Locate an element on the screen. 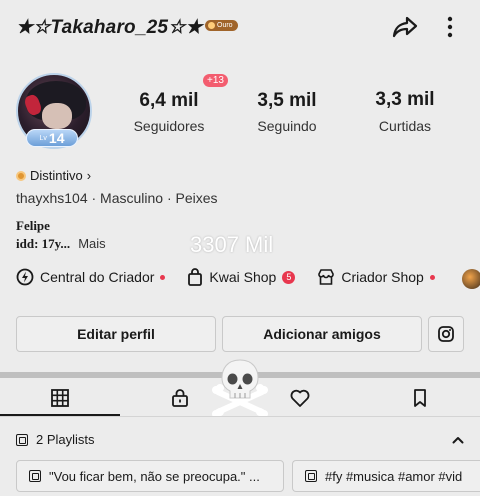 The height and width of the screenshot is (496, 480). user-info-line: thayxhs104 · Masculino · Peixes is located at coordinates (117, 198).